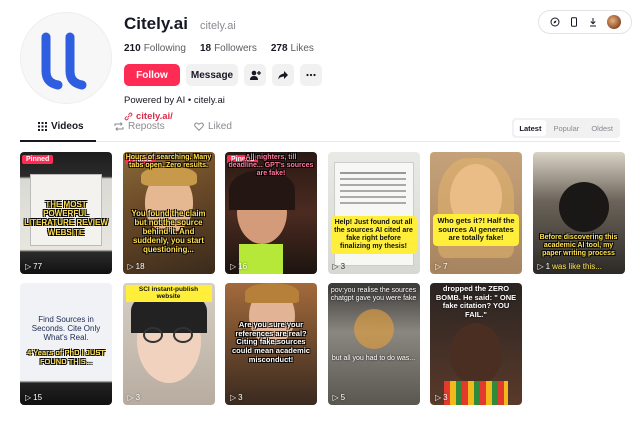 Image resolution: width=640 pixels, height=430 pixels. I want to click on active-tab-indicator, so click(58, 141).